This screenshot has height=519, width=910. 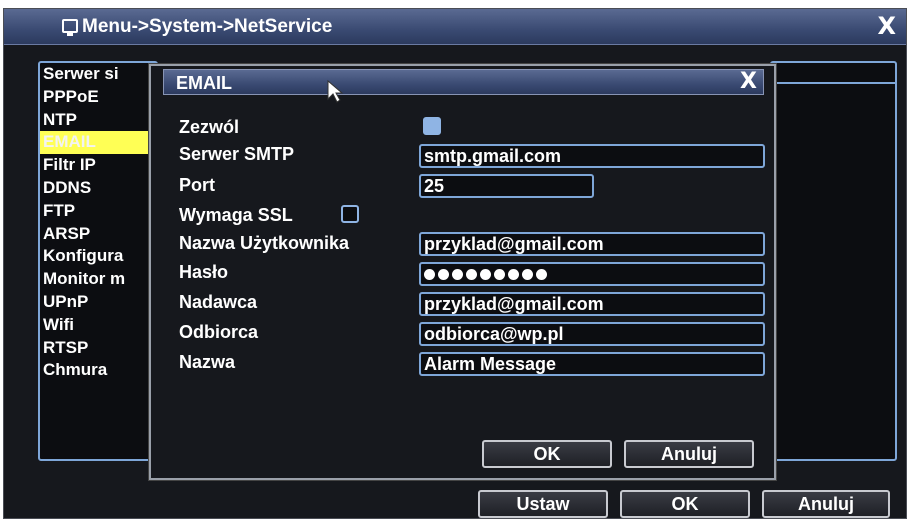 I want to click on list-item-rtsp: RTSP, so click(x=98, y=348).